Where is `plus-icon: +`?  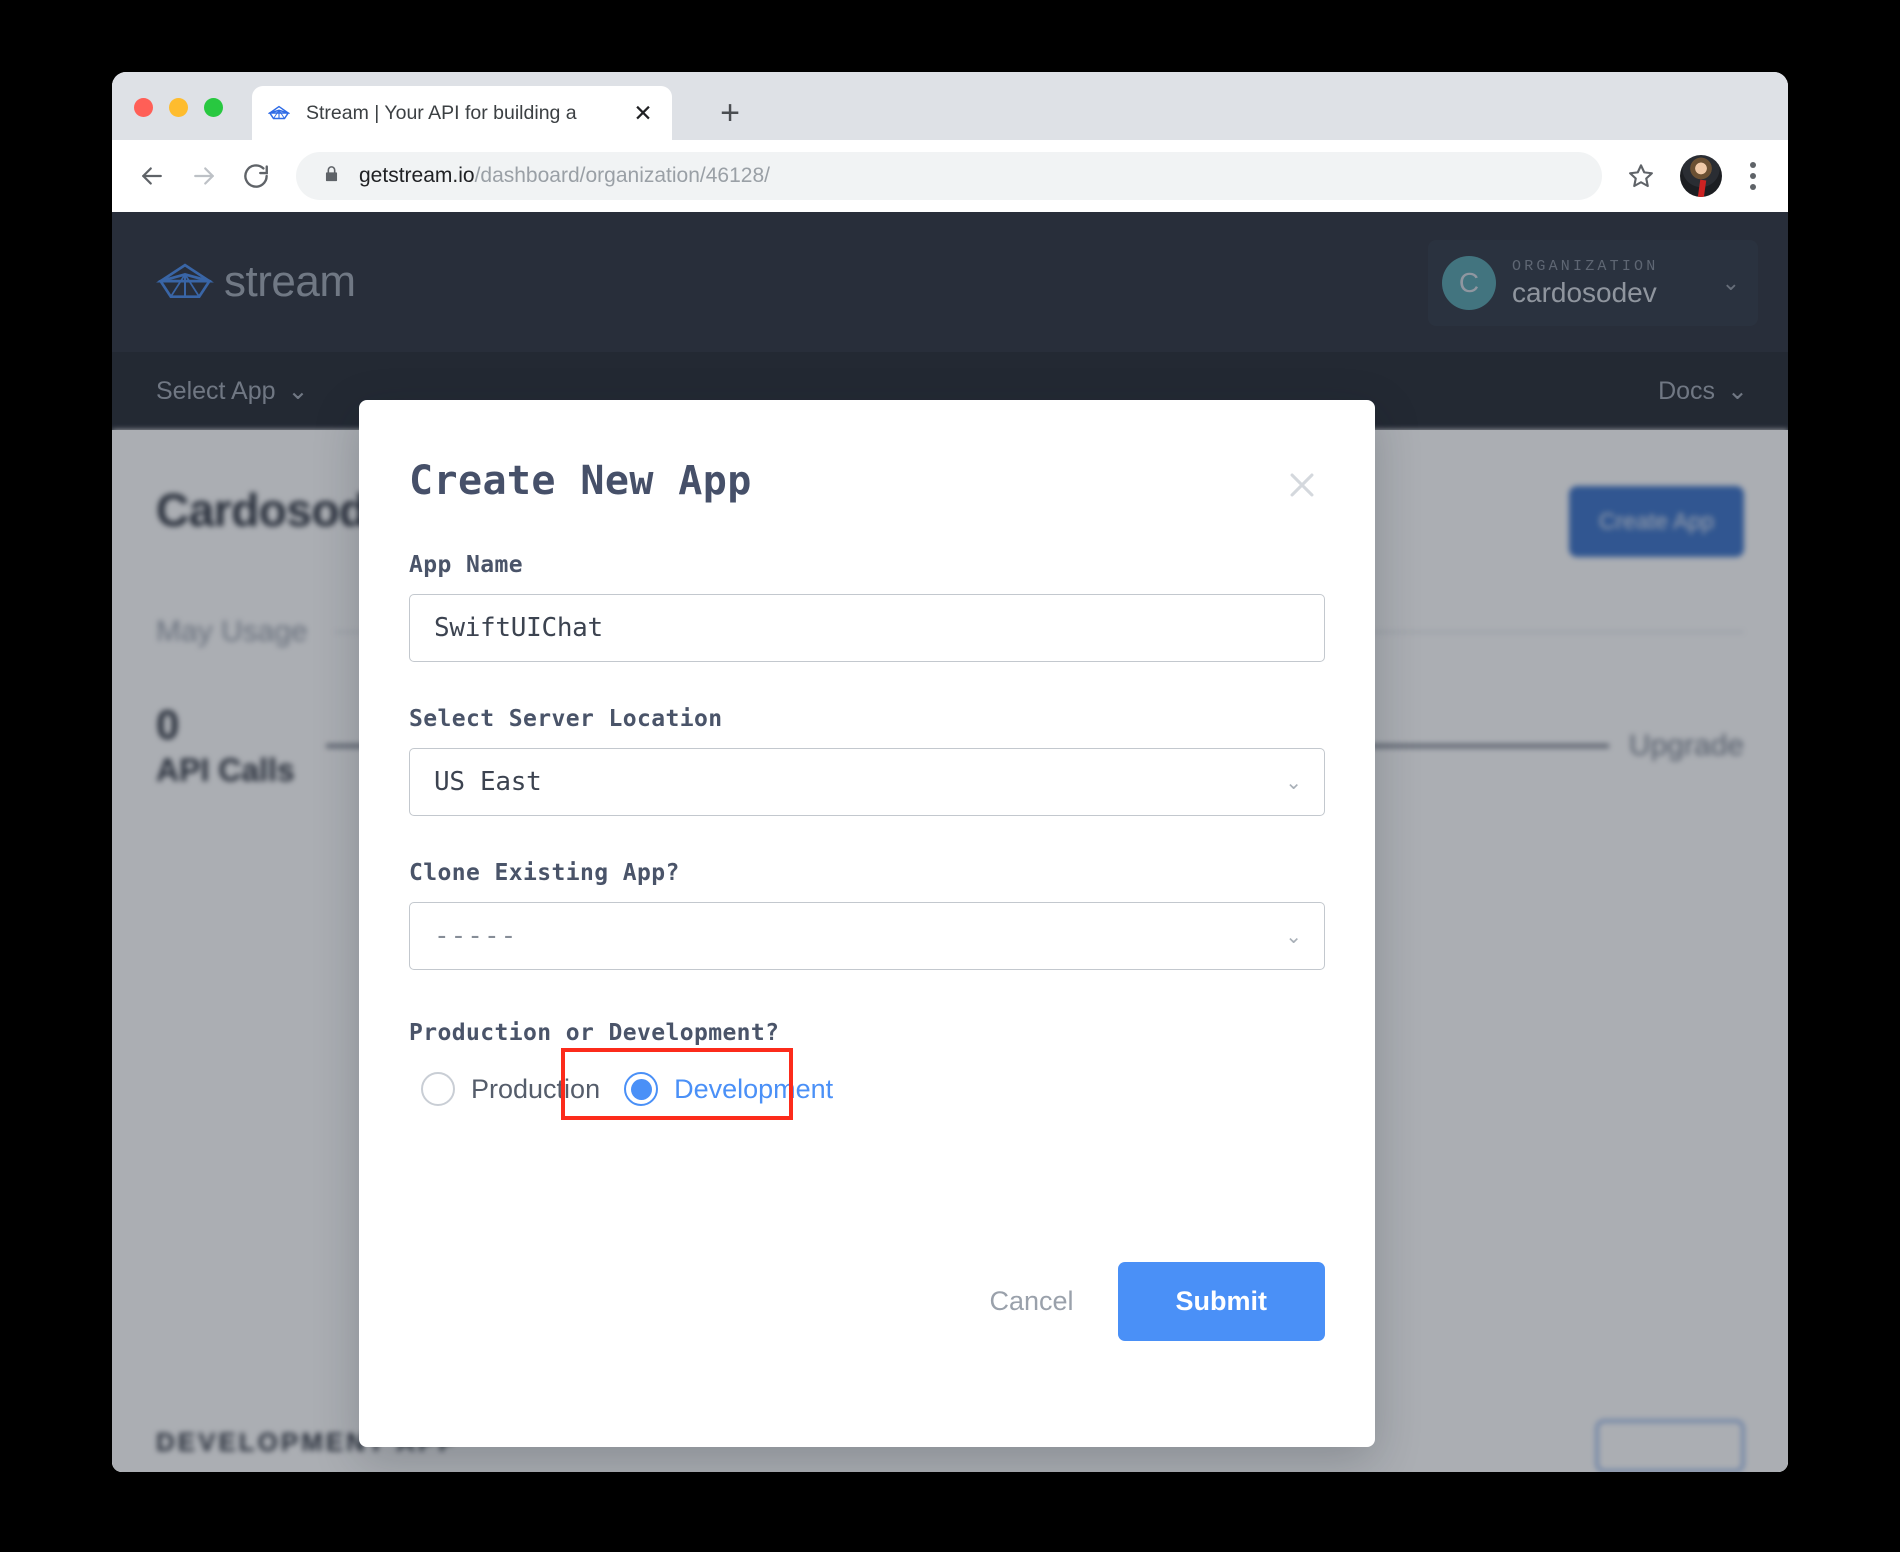 plus-icon: + is located at coordinates (730, 113).